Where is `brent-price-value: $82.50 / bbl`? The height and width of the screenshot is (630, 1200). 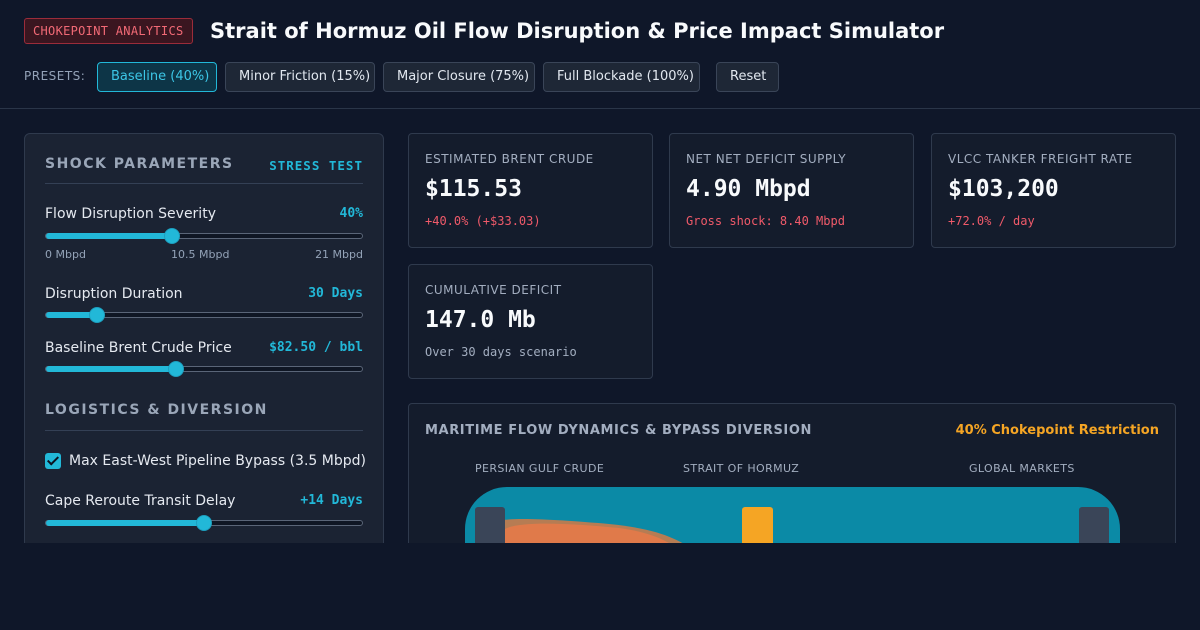
brent-price-value: $82.50 / bbl is located at coordinates (316, 347).